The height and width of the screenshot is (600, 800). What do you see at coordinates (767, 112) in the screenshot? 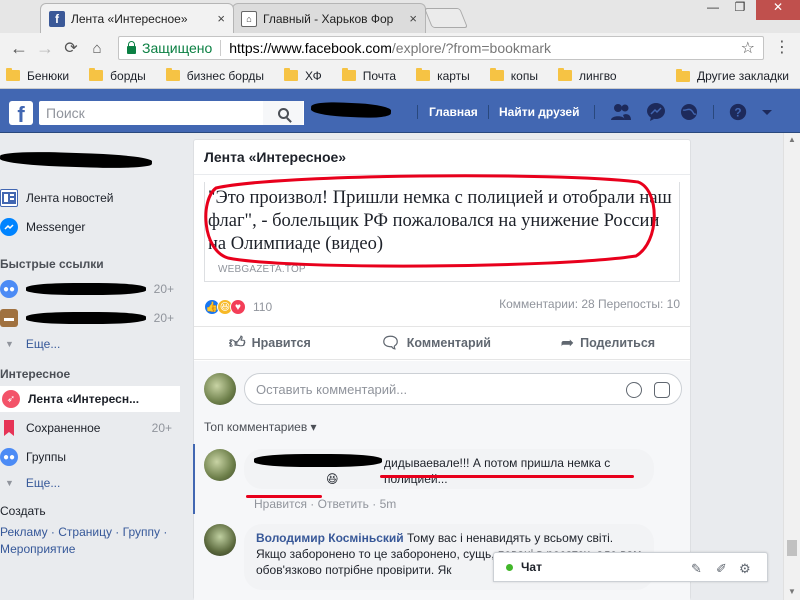
I see `account-menu-chevron-icon` at bounding box center [767, 112].